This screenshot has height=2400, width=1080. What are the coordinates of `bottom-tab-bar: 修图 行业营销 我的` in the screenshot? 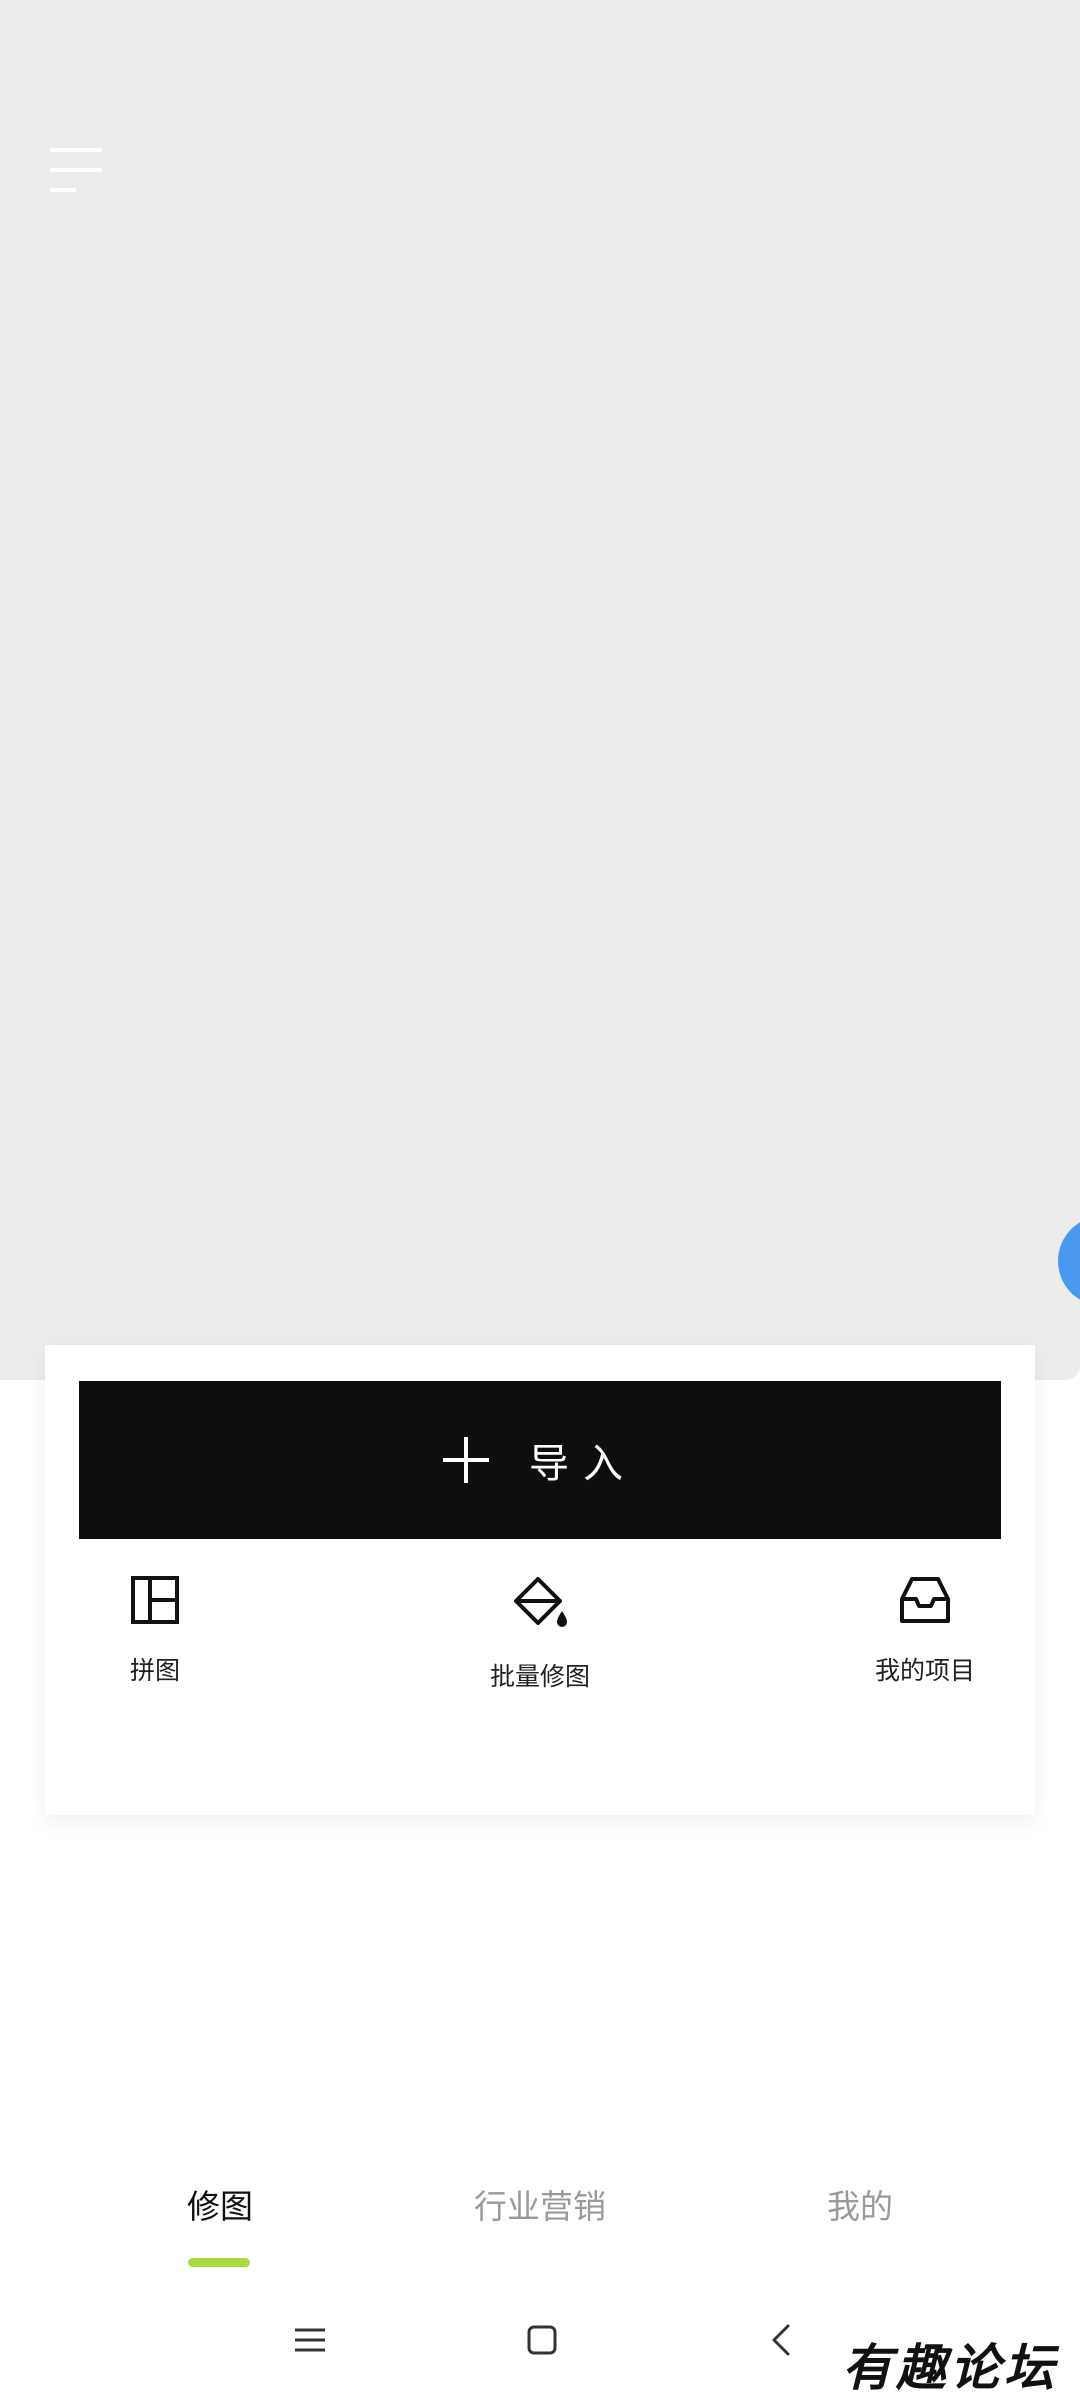 It's located at (540, 2225).